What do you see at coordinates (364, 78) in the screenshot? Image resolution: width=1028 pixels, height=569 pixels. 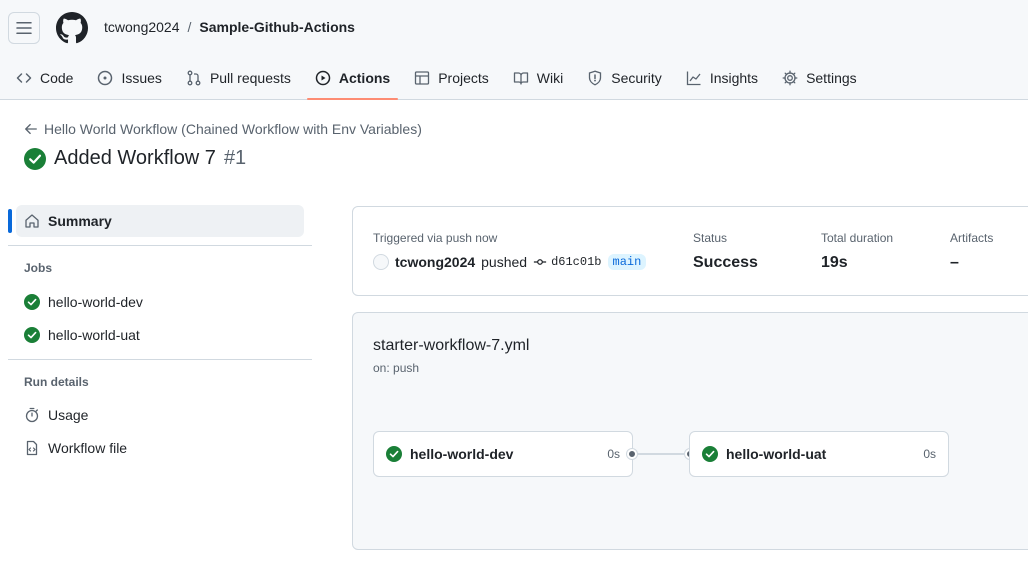 I see `tab-label: Actions` at bounding box center [364, 78].